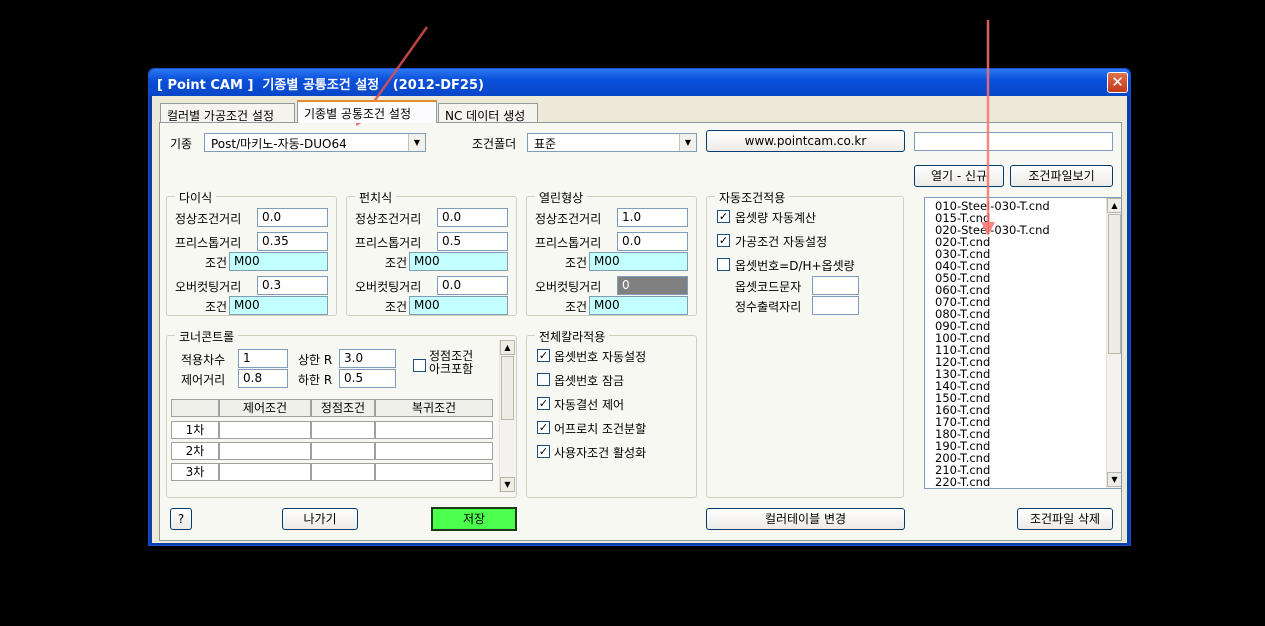 This screenshot has height=626, width=1265. Describe the element at coordinates (367, 111) in the screenshot. I see `tab-machine-common: 기종별 공통조건 설정` at that location.